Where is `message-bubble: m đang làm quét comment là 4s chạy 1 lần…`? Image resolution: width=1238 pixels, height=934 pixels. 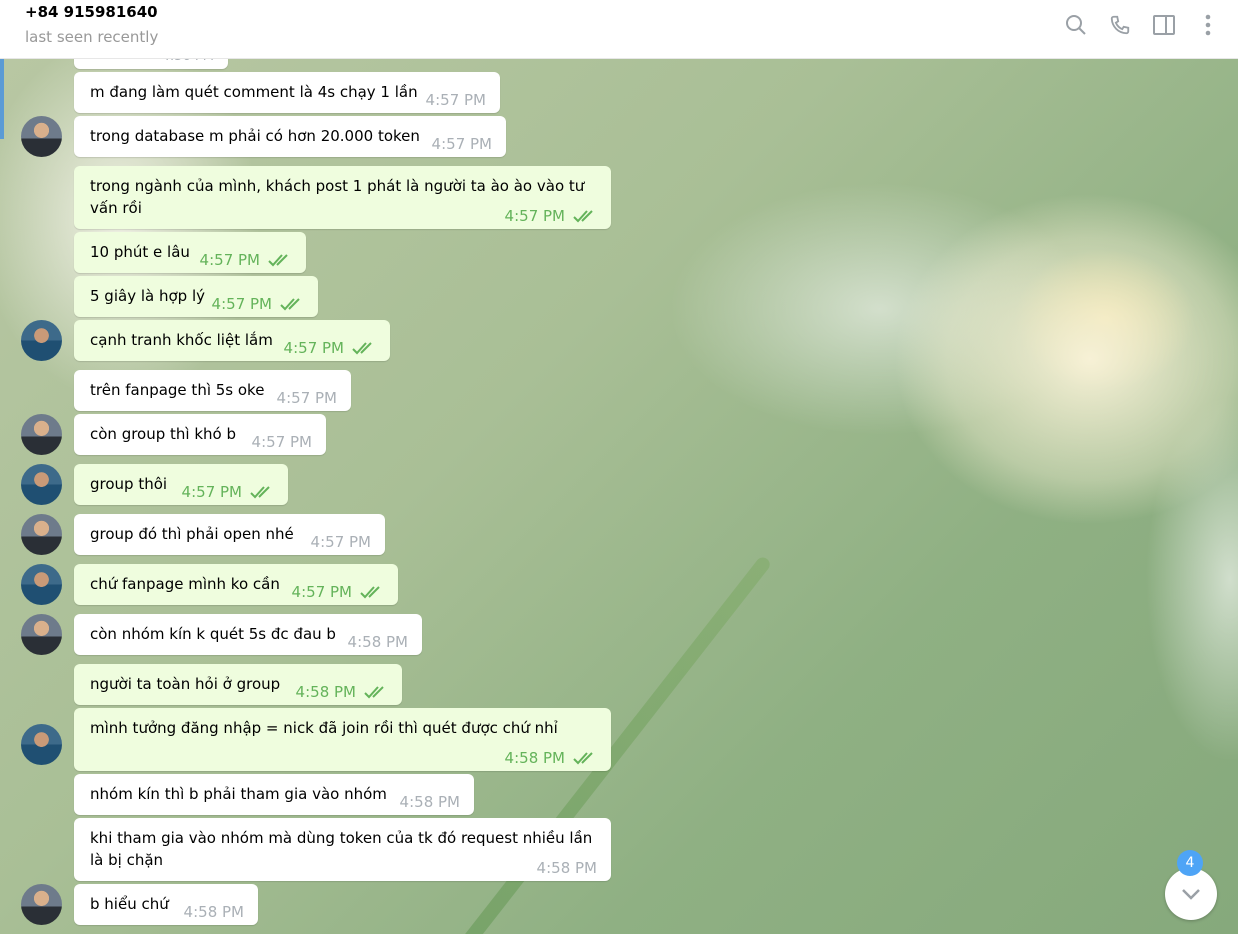 message-bubble: m đang làm quét comment là 4s chạy 1 lần… is located at coordinates (287, 92).